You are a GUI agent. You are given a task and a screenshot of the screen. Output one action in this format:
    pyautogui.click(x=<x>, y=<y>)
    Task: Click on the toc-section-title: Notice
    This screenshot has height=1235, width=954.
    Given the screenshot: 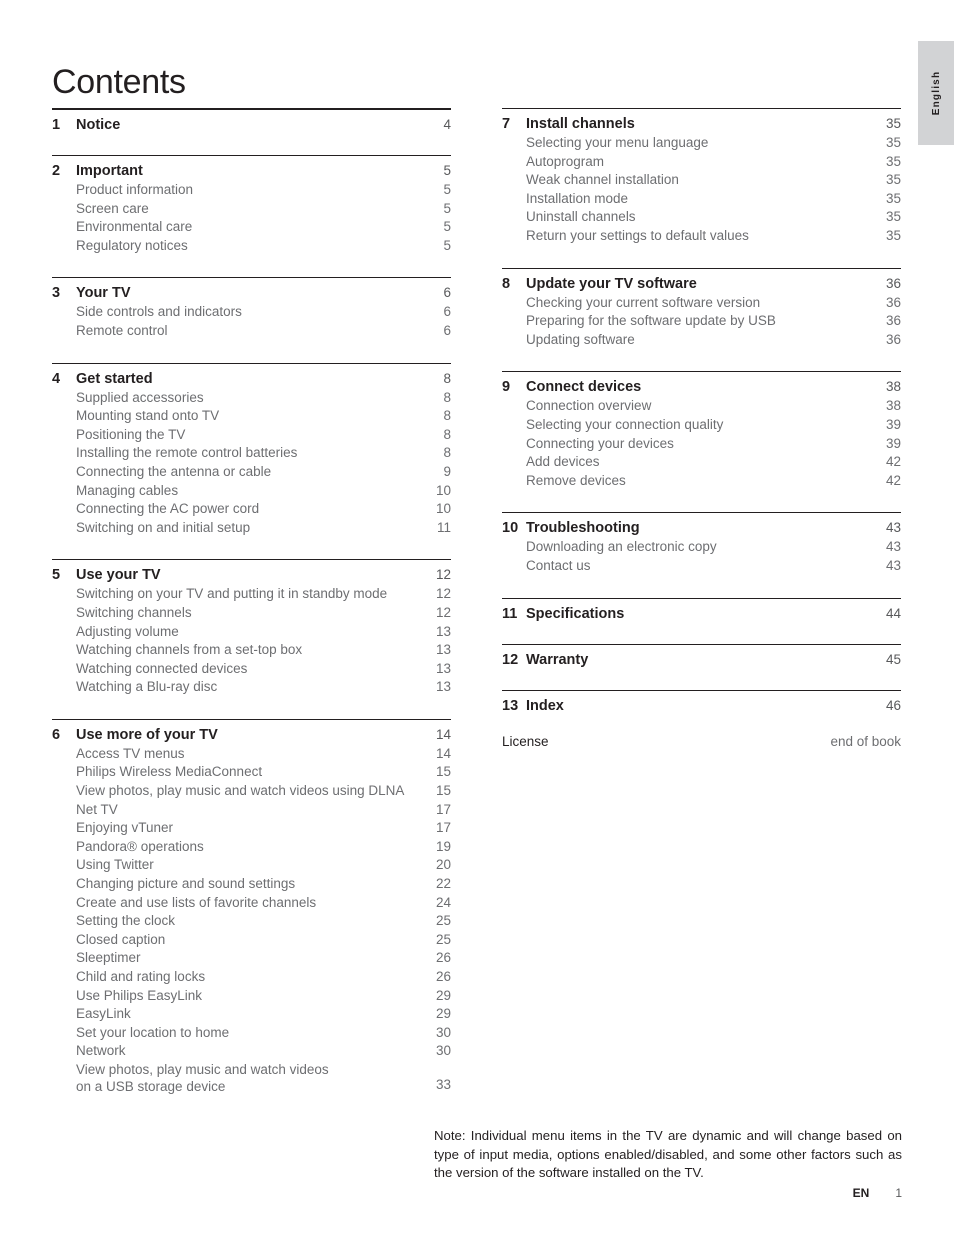 What is the action you would take?
    pyautogui.click(x=98, y=125)
    